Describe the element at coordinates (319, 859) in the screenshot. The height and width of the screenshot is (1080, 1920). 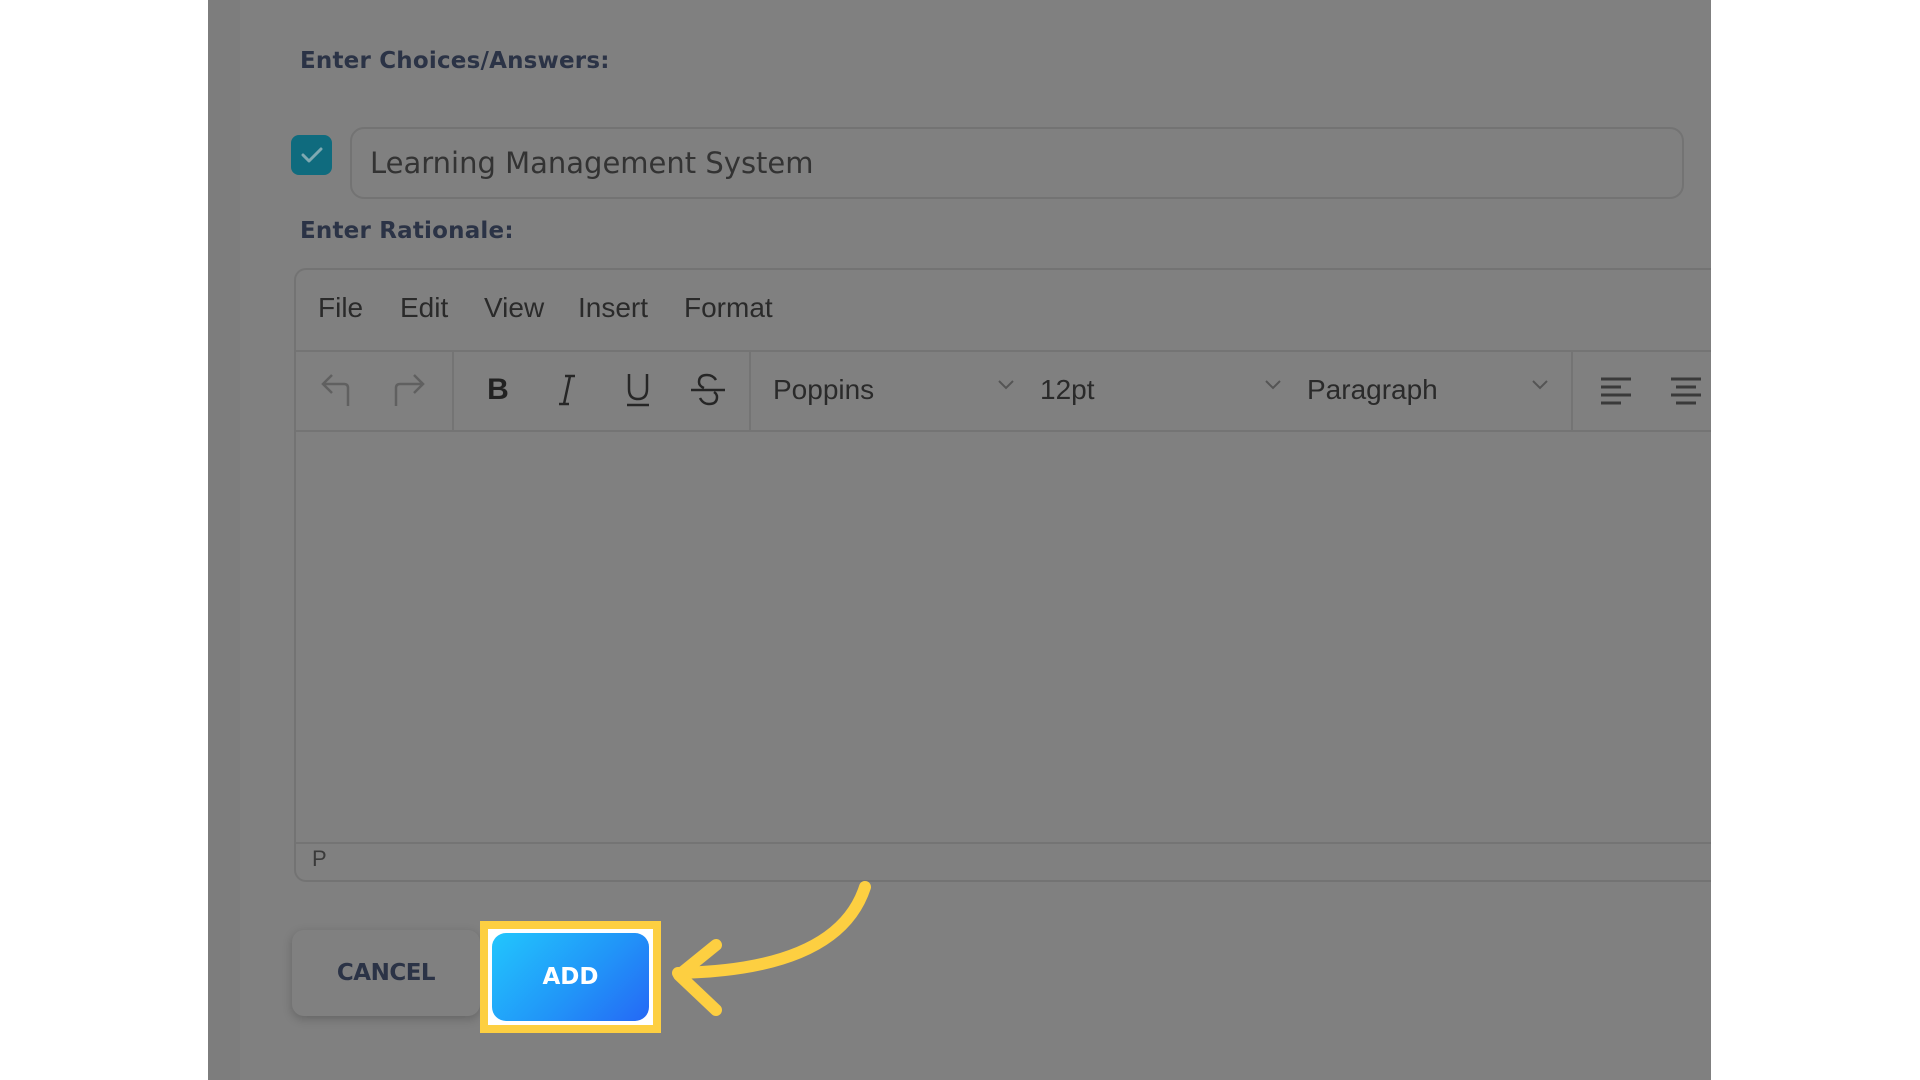
I see `element-path: P` at that location.